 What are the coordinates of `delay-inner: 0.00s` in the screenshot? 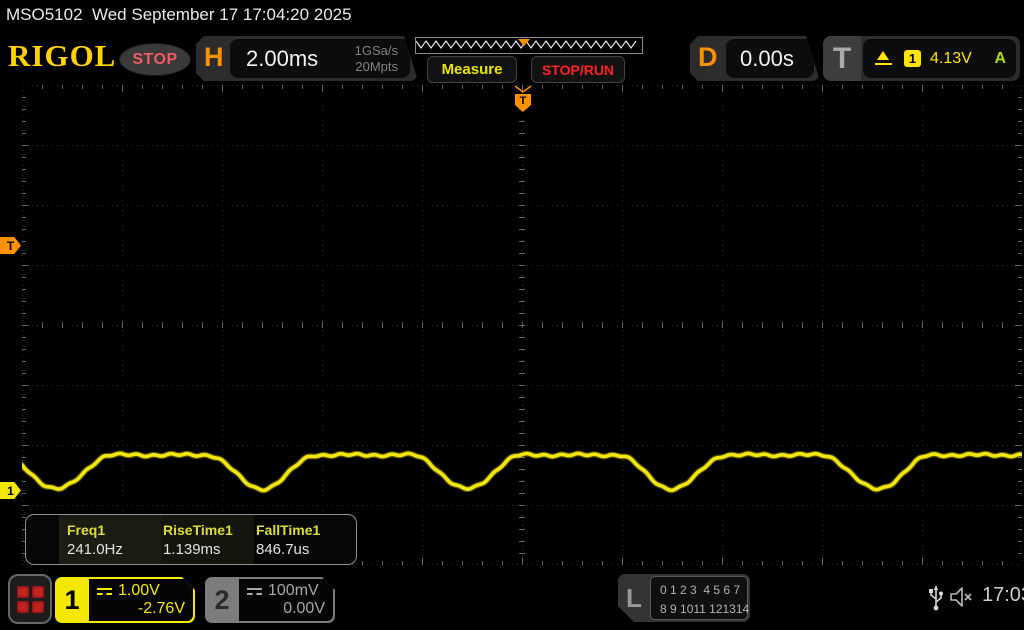 It's located at (770, 58).